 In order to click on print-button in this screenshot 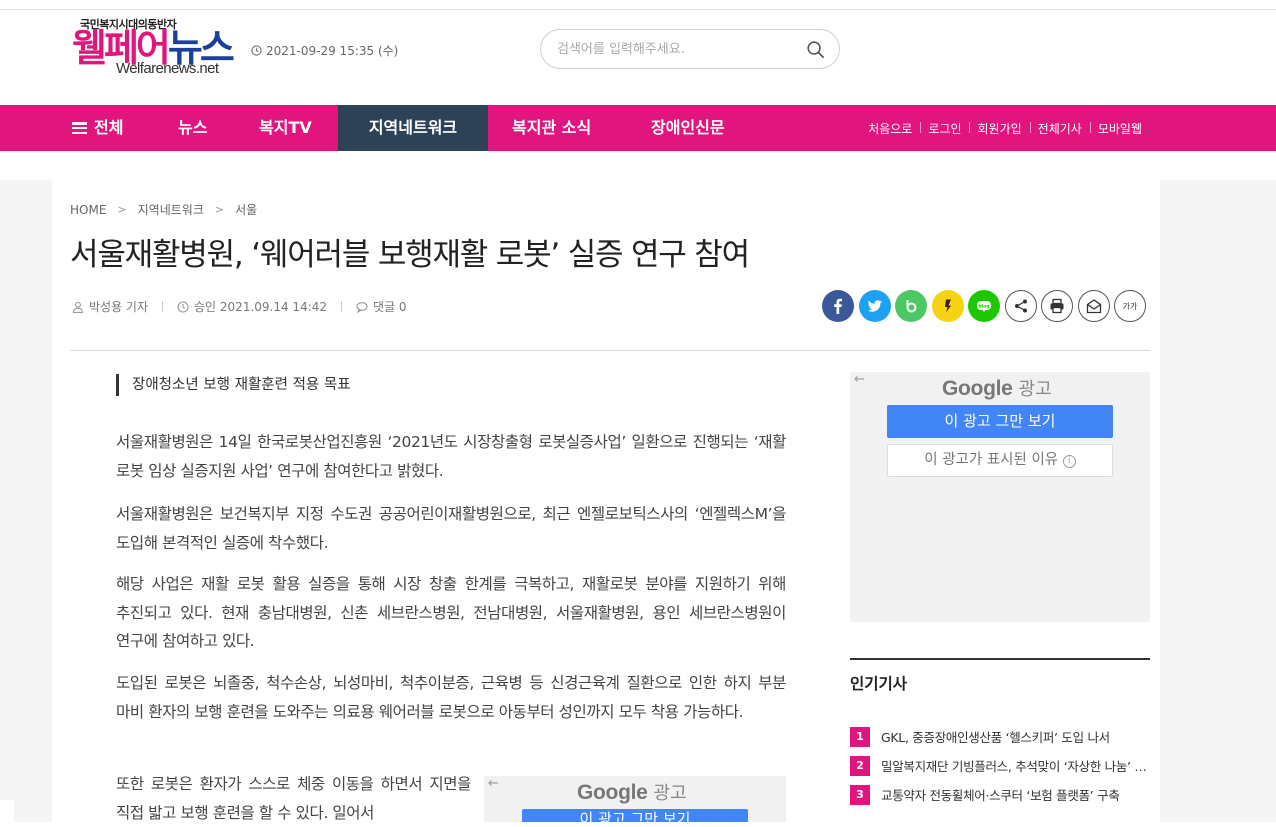, I will do `click(1057, 306)`.